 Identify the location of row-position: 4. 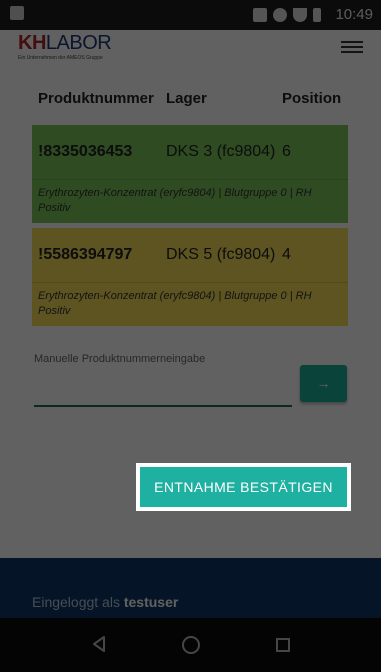
(286, 254).